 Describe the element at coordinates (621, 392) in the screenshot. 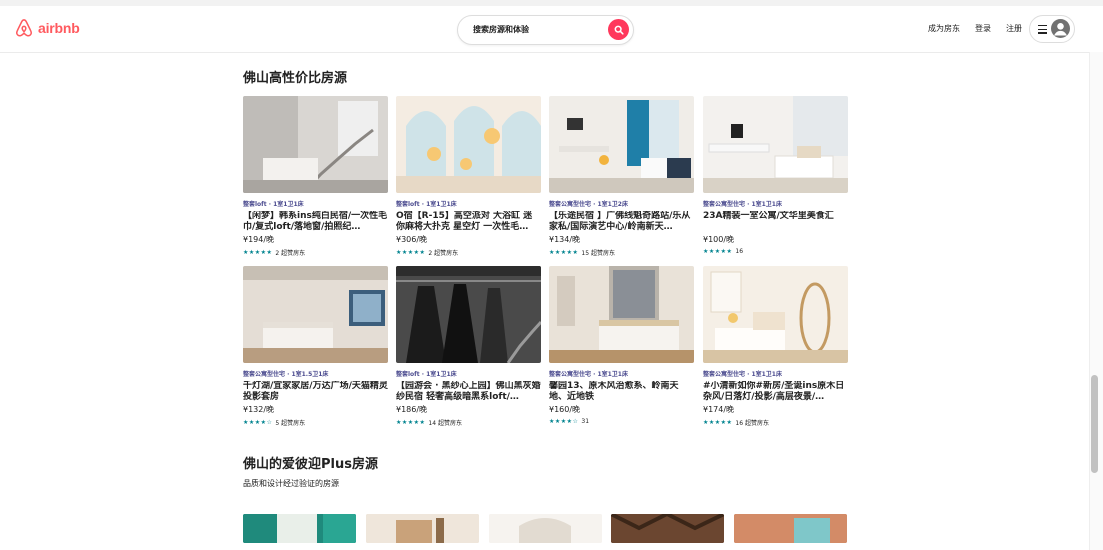

I see `listing-title: 馨园13、原木风治愈系、岭南天地、近地铁` at that location.